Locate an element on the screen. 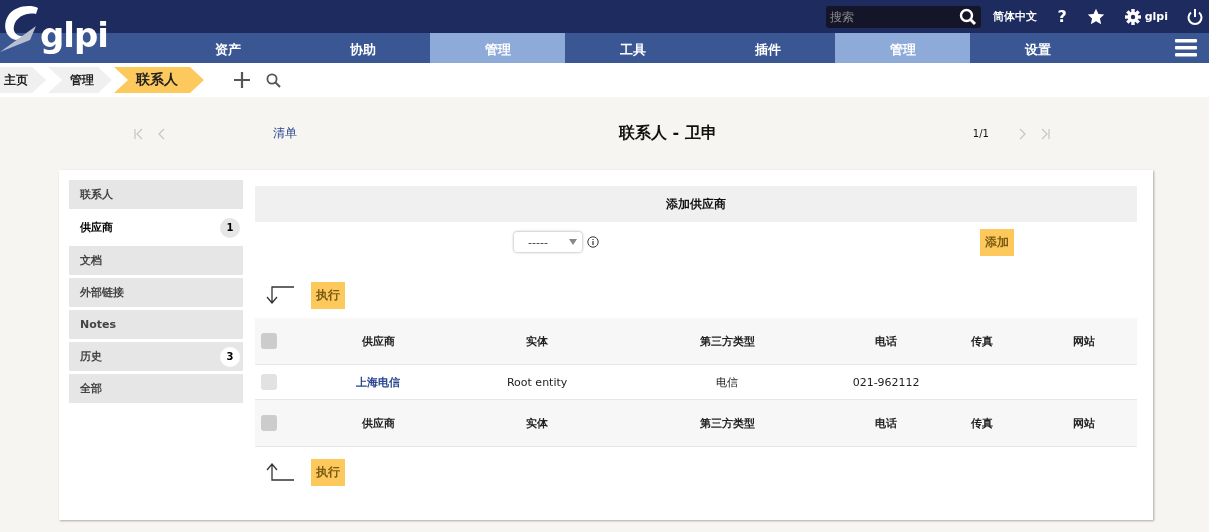  record-position: 1/1 is located at coordinates (980, 133).